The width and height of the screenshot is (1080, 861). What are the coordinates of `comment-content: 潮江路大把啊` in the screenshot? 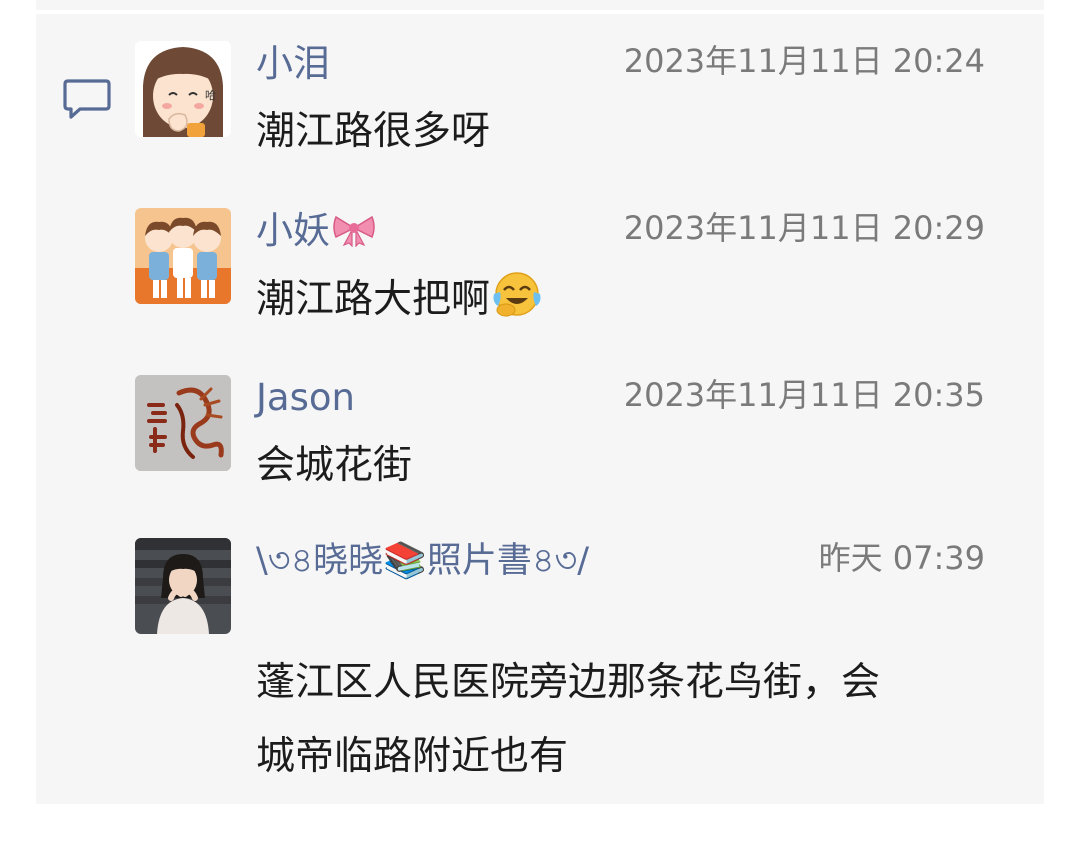 It's located at (399, 302).